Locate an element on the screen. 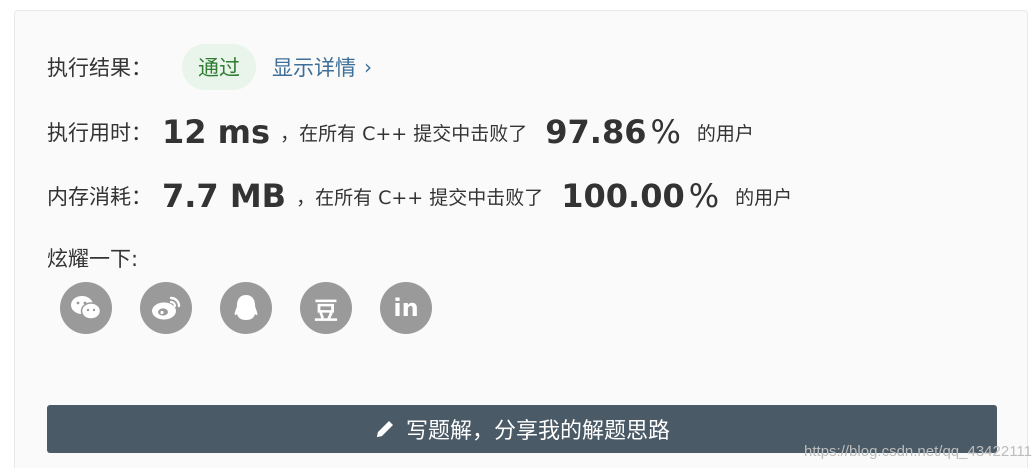 This screenshot has height=468, width=1036. runtime-label: 执行用时： is located at coordinates (99, 133).